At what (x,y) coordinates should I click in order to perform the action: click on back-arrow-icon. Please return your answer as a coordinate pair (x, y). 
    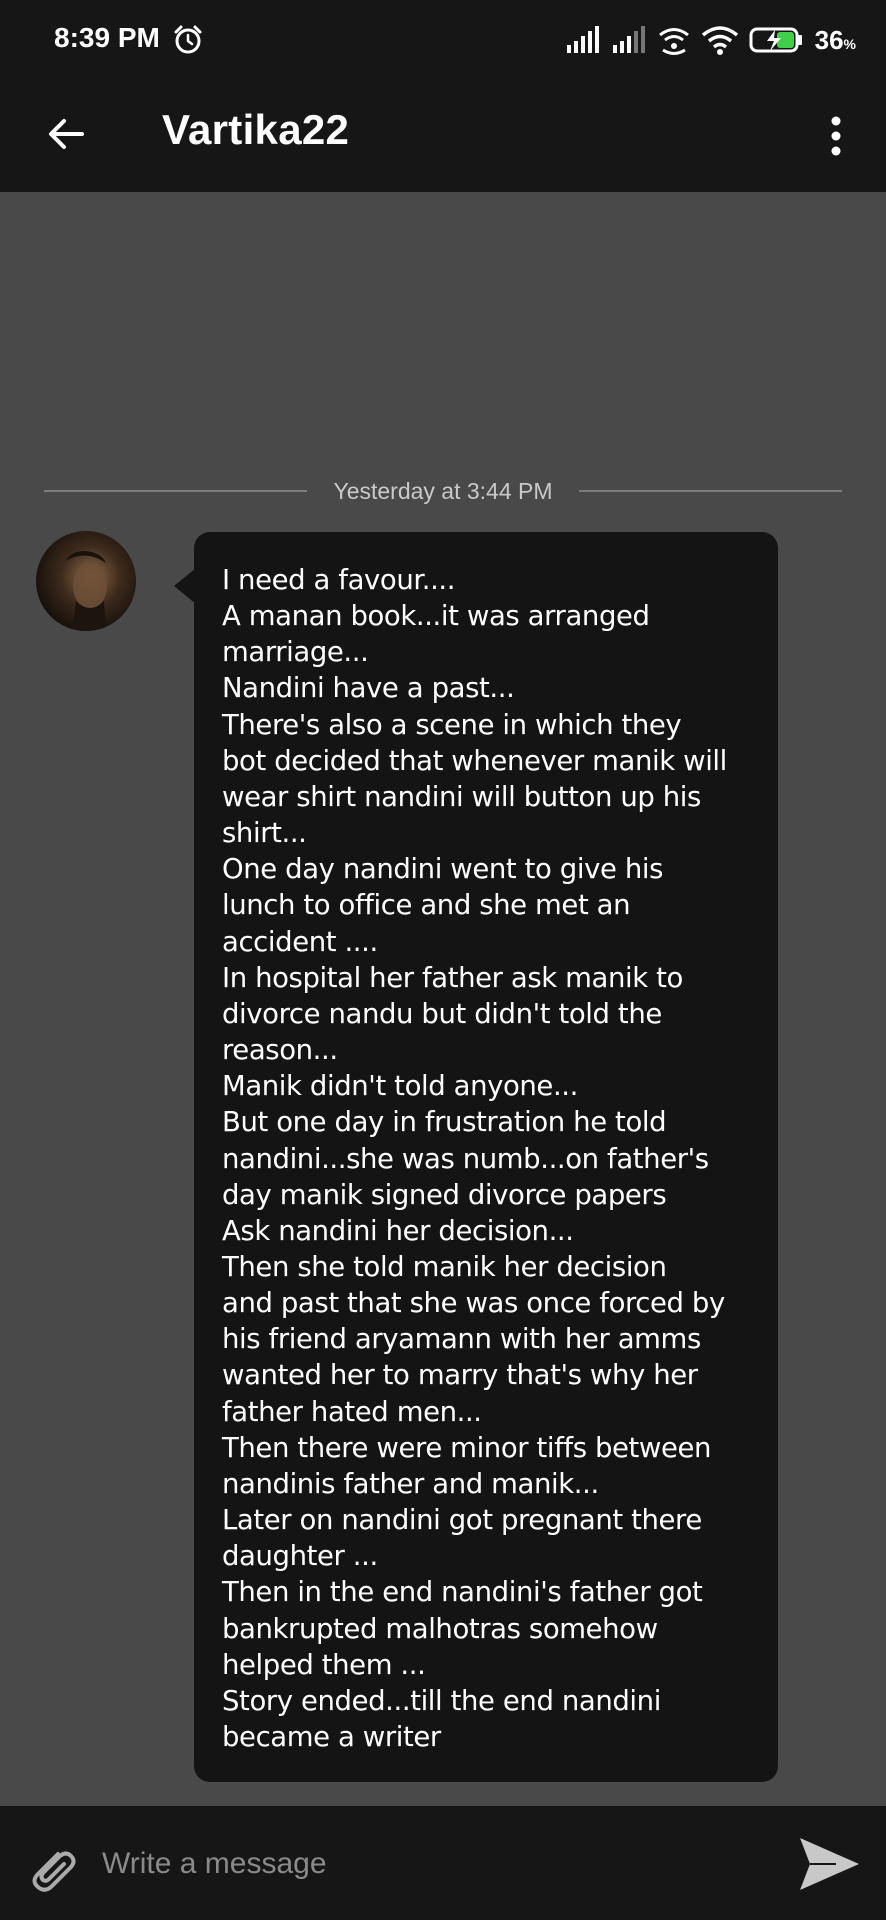
    Looking at the image, I should click on (66, 134).